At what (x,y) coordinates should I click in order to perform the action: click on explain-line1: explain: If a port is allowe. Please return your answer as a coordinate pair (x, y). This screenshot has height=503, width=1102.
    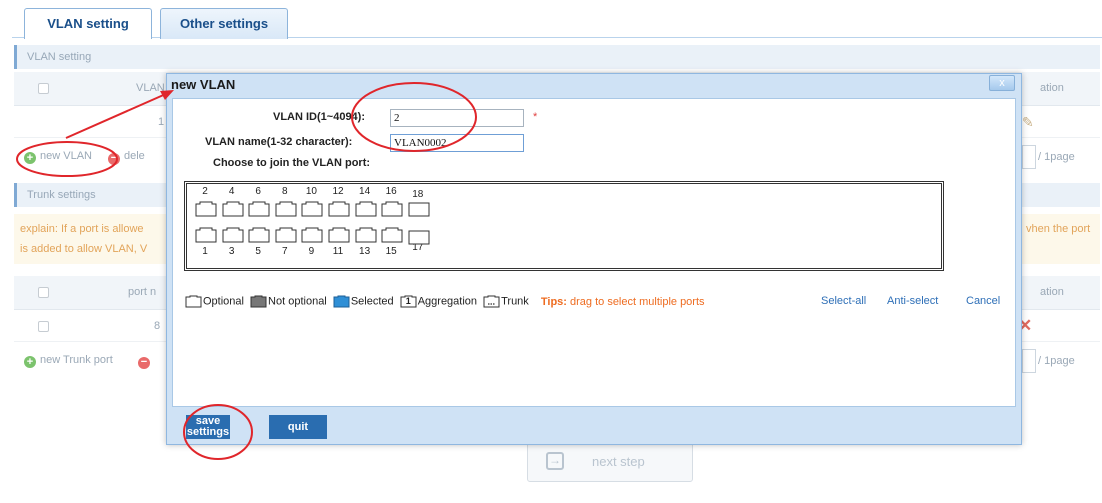
    Looking at the image, I should click on (82, 229).